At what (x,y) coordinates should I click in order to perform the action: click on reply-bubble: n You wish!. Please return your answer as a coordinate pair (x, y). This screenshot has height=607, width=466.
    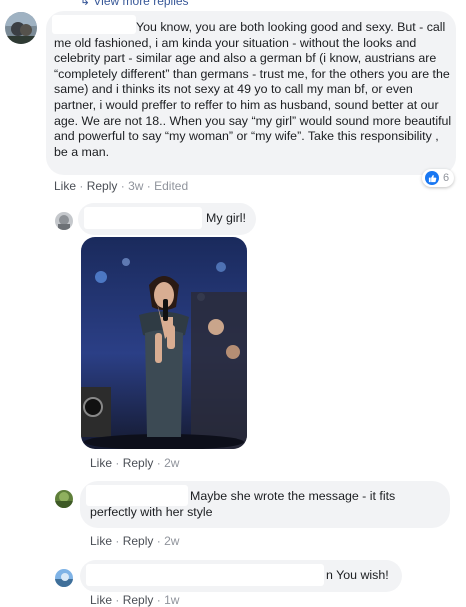
    Looking at the image, I should click on (241, 576).